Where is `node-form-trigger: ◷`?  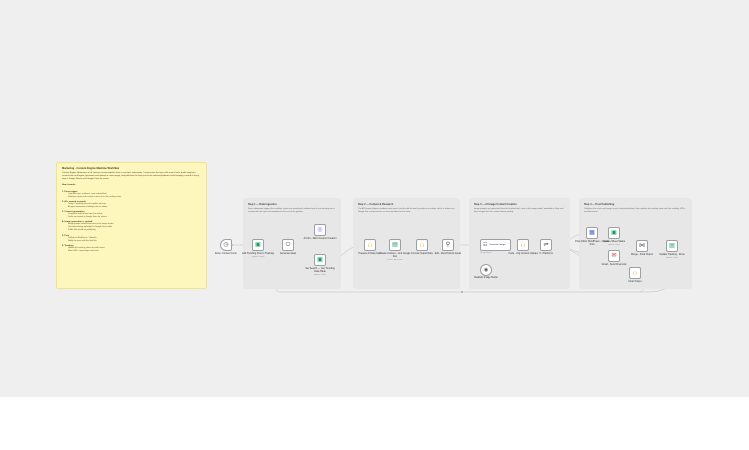
node-form-trigger: ◷ is located at coordinates (226, 245).